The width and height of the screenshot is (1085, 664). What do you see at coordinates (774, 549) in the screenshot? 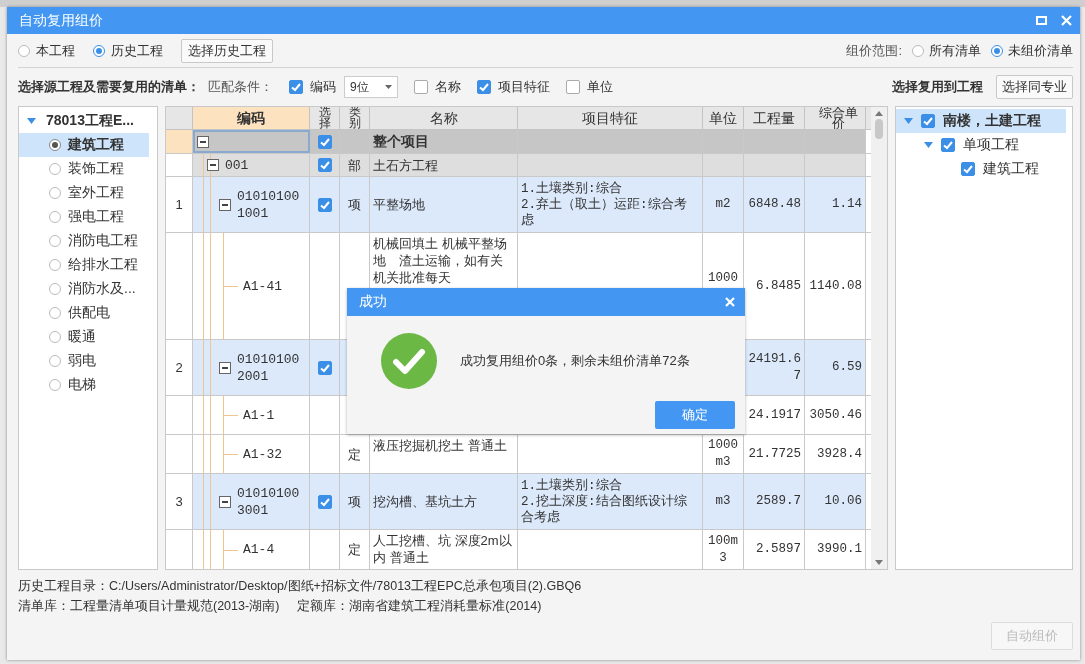
I see `quantity-cell: 2.5897` at bounding box center [774, 549].